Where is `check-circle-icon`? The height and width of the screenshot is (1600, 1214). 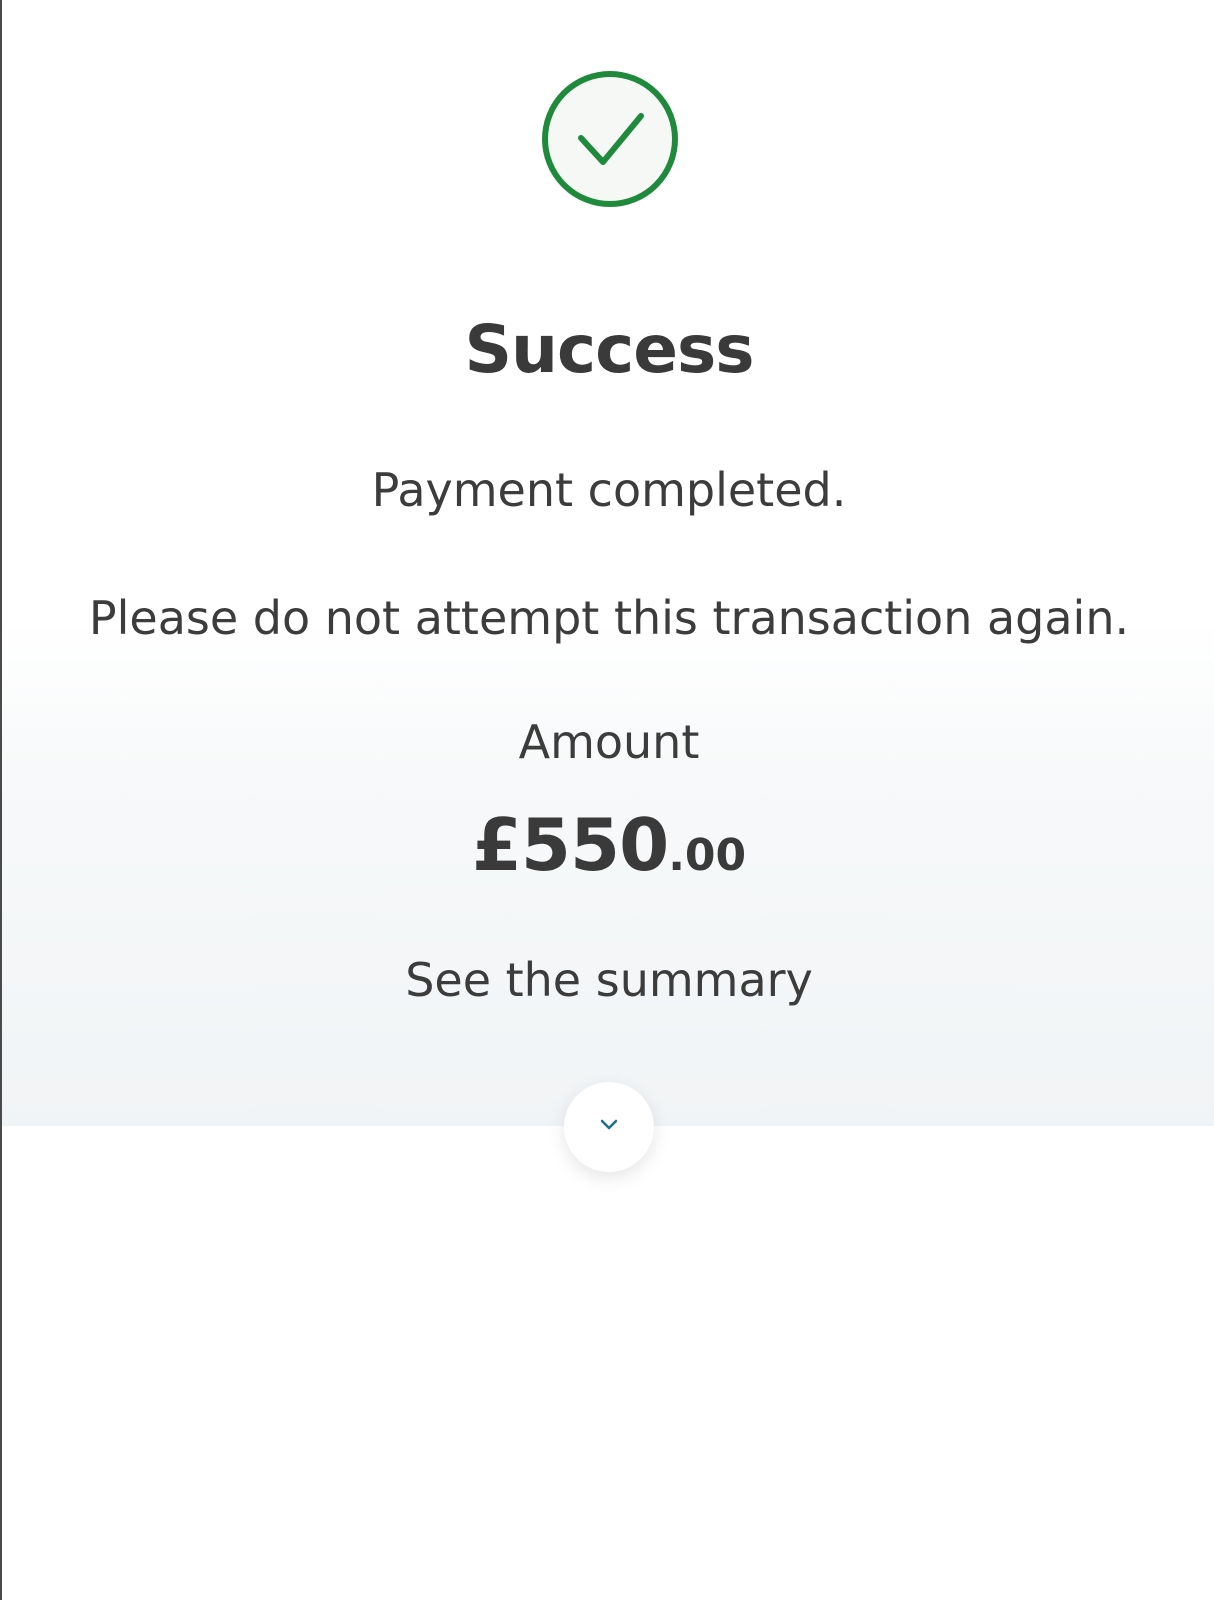 check-circle-icon is located at coordinates (610, 139).